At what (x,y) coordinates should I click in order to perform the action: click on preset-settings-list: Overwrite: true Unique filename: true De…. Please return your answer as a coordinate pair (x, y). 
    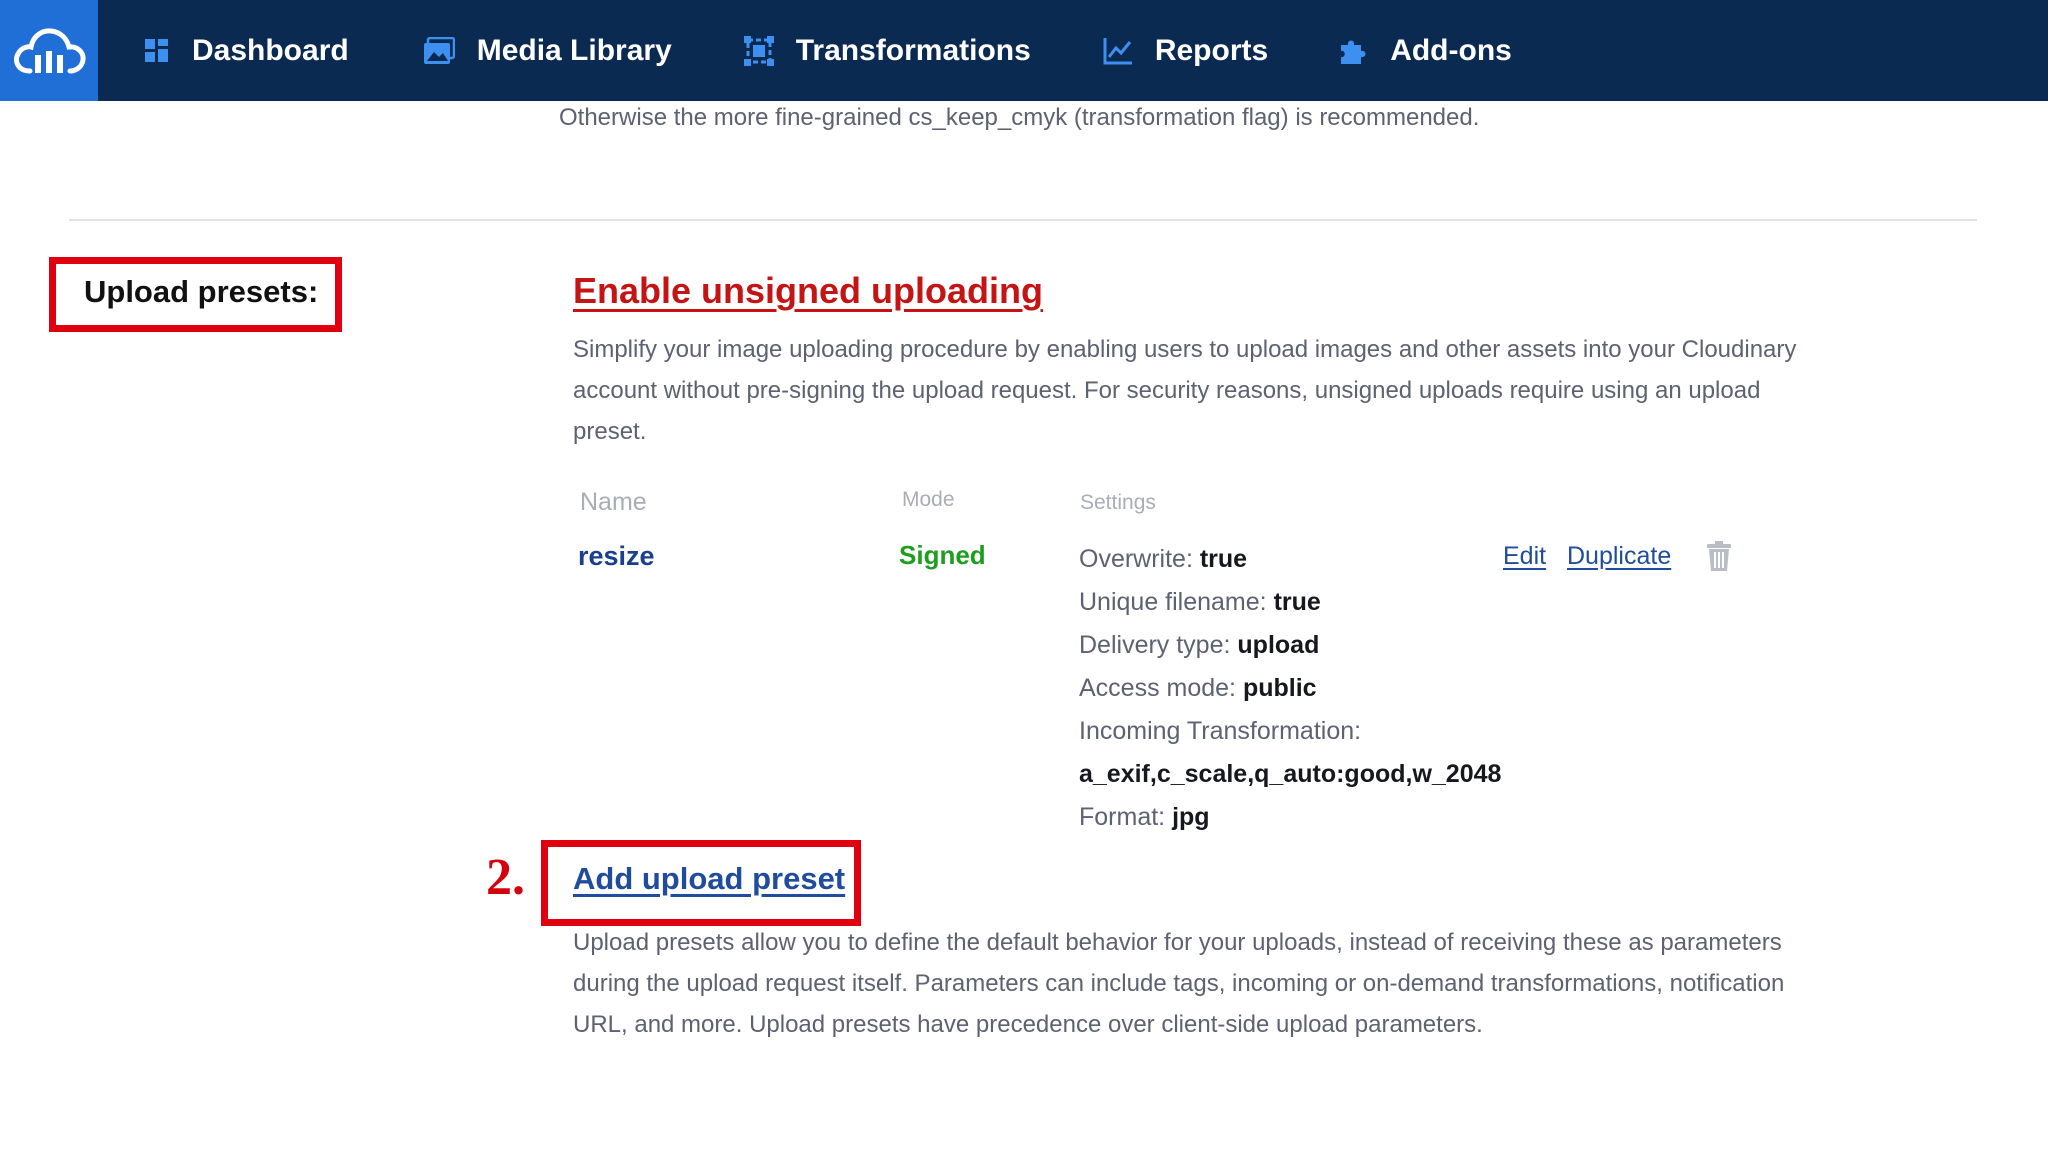
    Looking at the image, I should click on (1290, 688).